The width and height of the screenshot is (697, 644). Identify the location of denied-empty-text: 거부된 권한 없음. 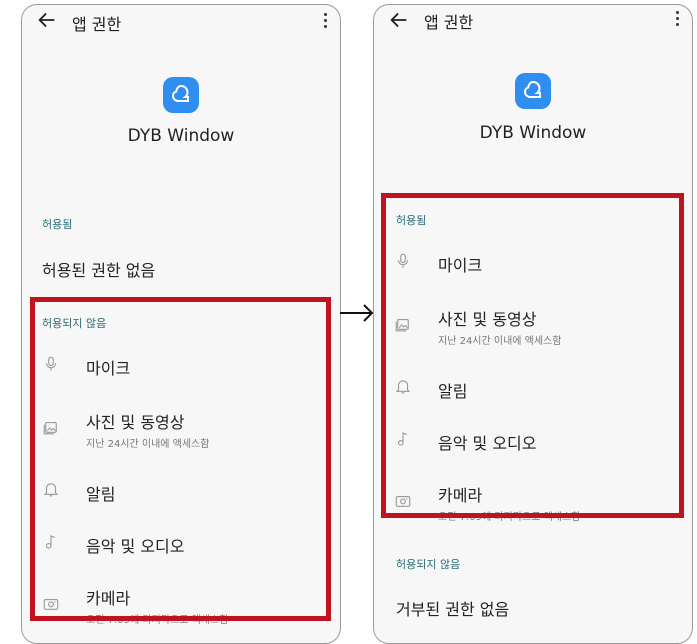
(453, 609).